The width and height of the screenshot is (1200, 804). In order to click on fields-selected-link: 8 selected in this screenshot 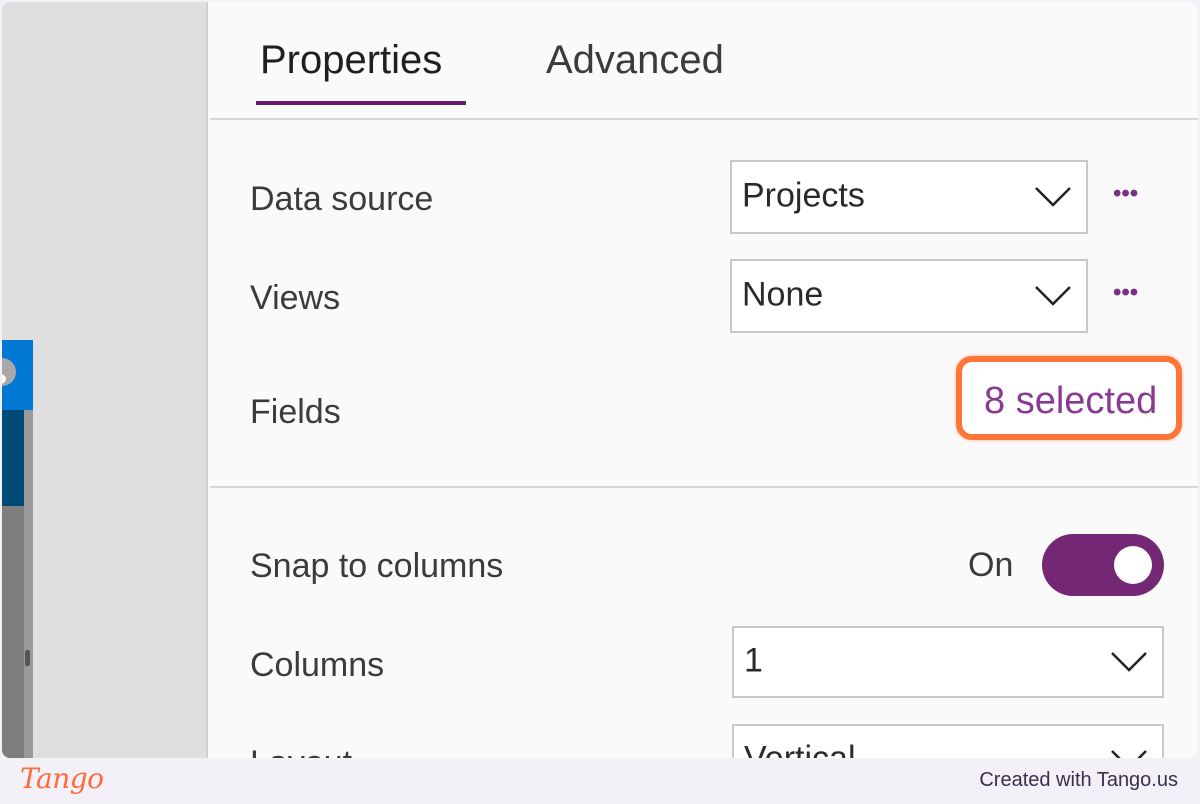, I will do `click(1069, 398)`.